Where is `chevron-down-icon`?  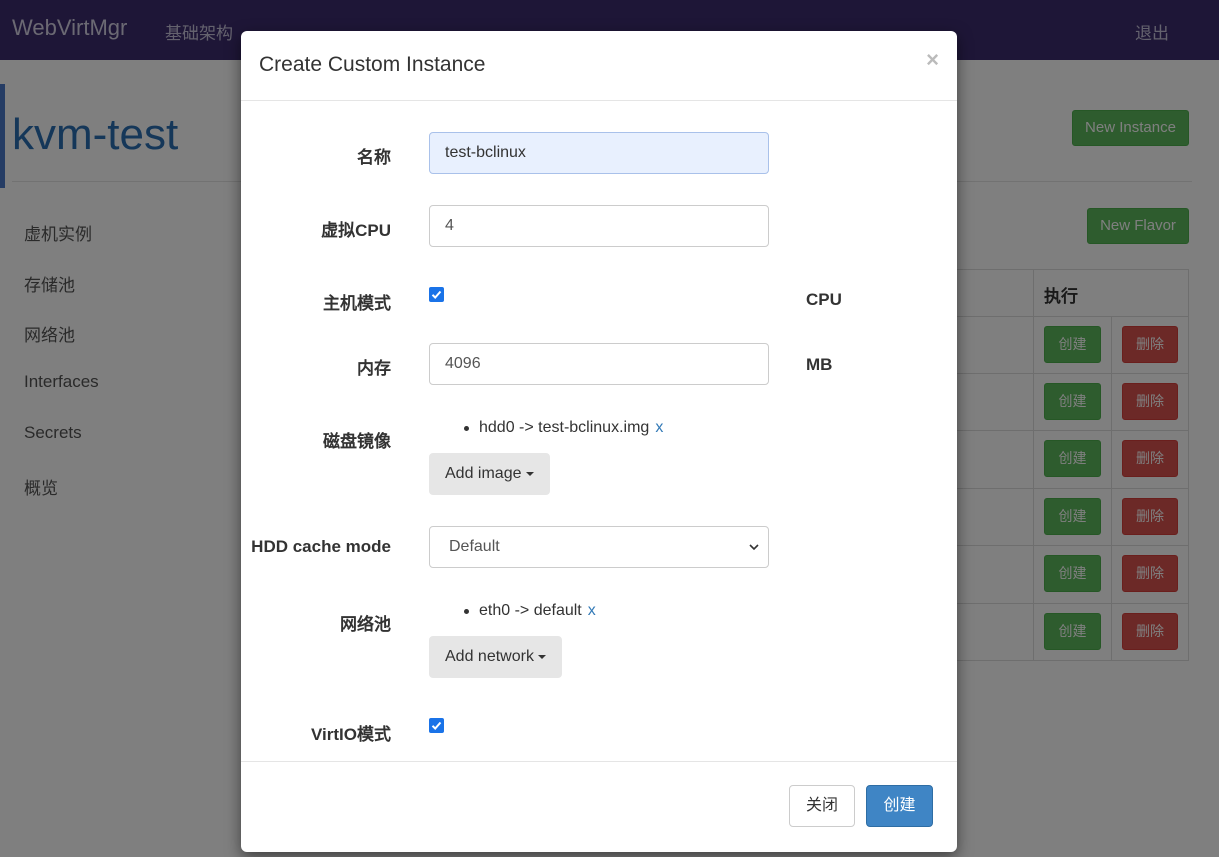 chevron-down-icon is located at coordinates (754, 547).